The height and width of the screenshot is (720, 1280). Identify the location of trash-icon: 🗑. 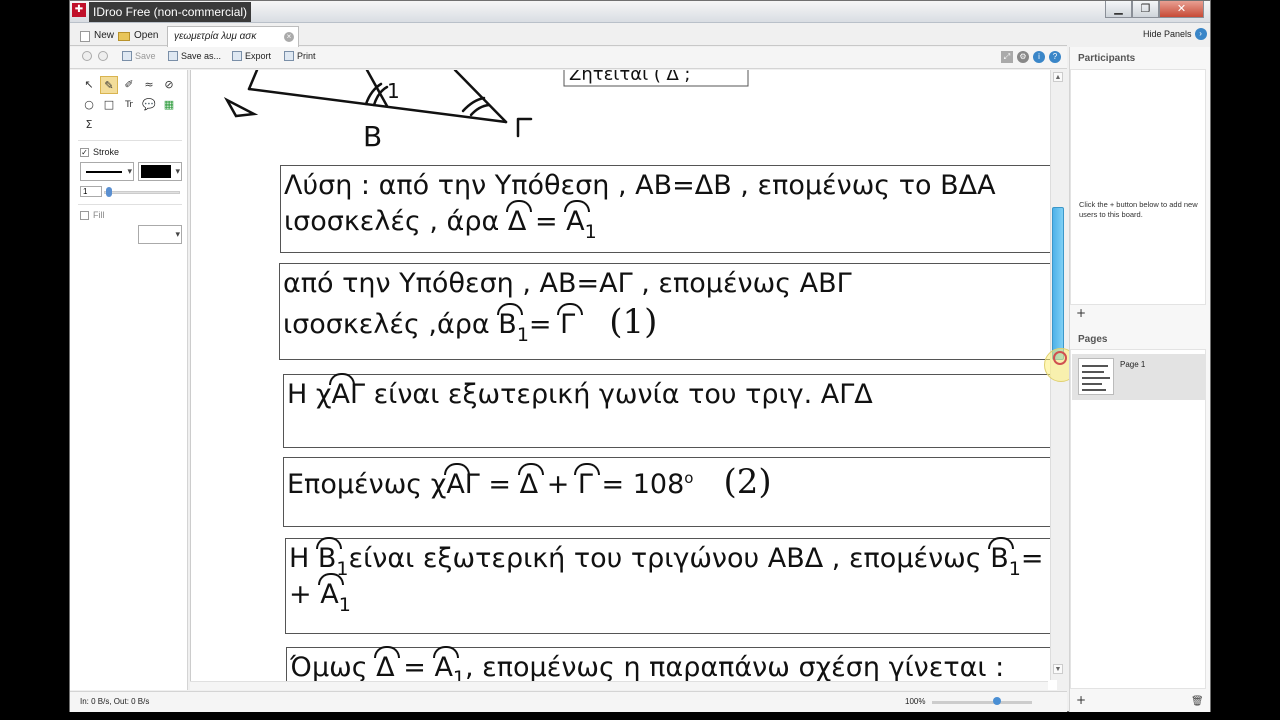
(1197, 701).